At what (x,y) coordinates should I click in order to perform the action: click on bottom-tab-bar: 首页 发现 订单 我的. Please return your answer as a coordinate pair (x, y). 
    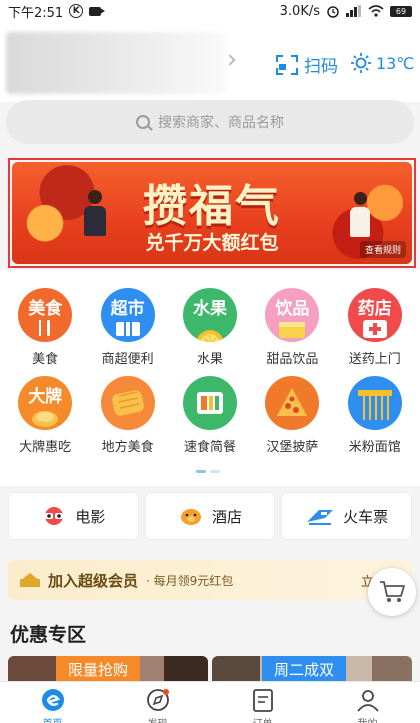
    Looking at the image, I should click on (210, 702).